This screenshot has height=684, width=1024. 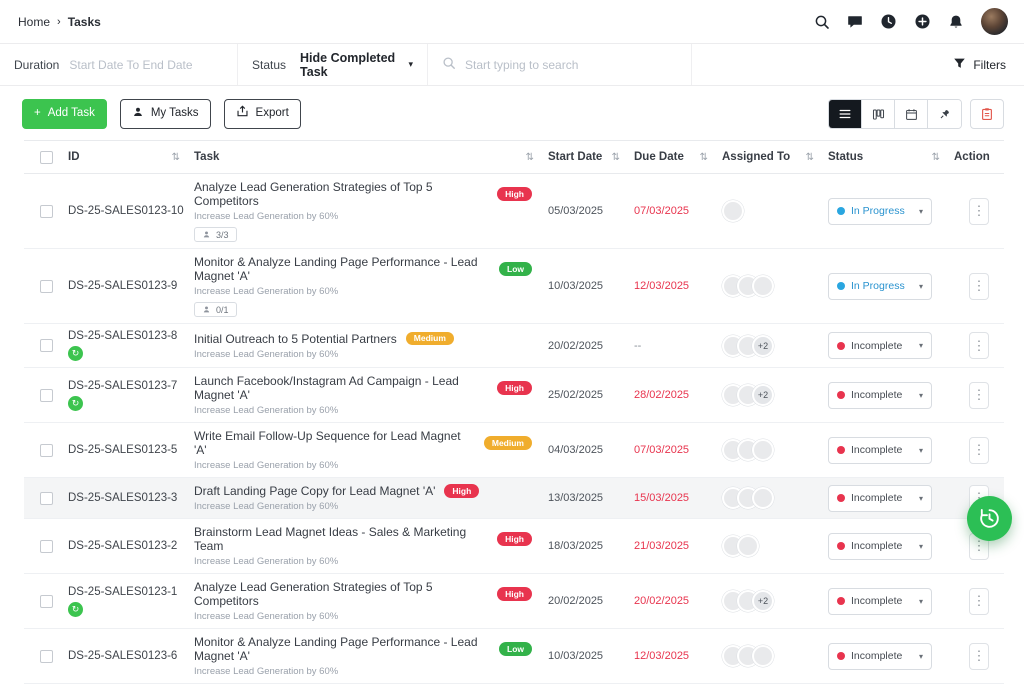 I want to click on task-id: DS-25-SALES0123-8, so click(x=123, y=336).